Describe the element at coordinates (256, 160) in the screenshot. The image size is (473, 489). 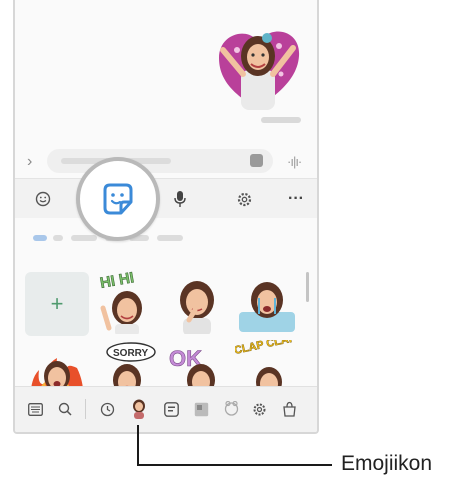
I see `sticker-shortcut-icon` at that location.